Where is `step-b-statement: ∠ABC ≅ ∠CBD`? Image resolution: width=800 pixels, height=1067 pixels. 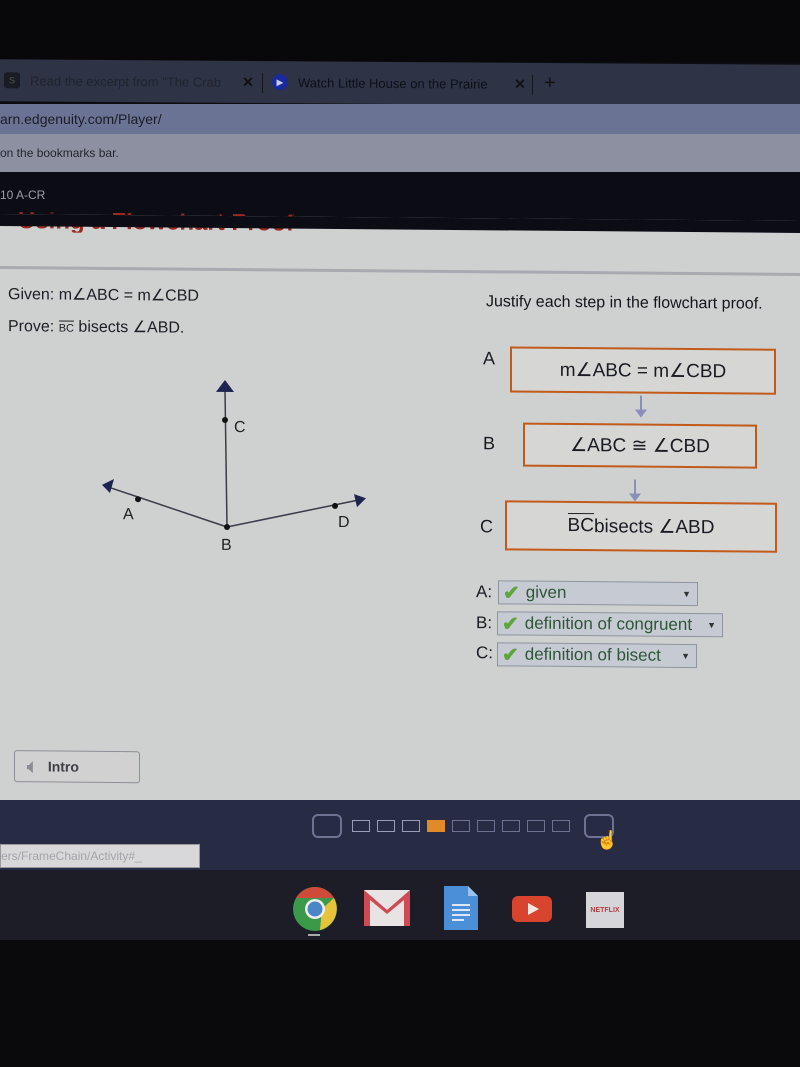 step-b-statement: ∠ABC ≅ ∠CBD is located at coordinates (640, 445).